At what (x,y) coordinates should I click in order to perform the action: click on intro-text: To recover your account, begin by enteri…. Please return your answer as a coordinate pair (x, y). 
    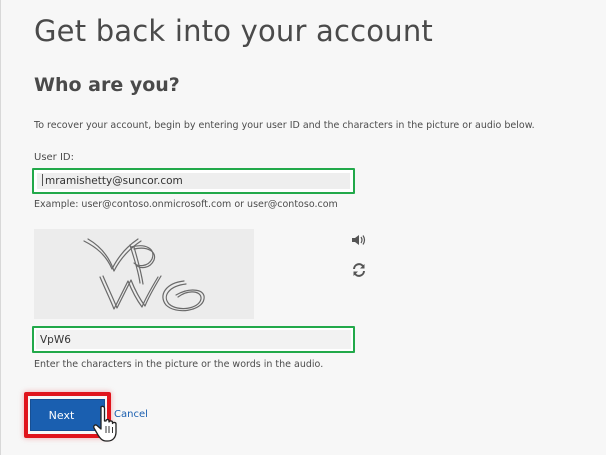
    Looking at the image, I should click on (284, 125).